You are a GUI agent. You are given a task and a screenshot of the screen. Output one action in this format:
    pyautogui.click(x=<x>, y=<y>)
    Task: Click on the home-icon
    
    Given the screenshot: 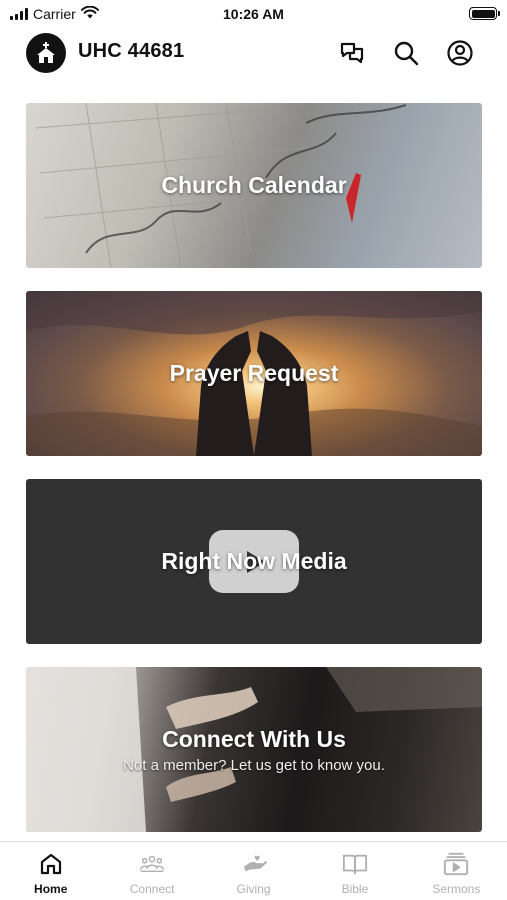 What is the action you would take?
    pyautogui.click(x=51, y=864)
    